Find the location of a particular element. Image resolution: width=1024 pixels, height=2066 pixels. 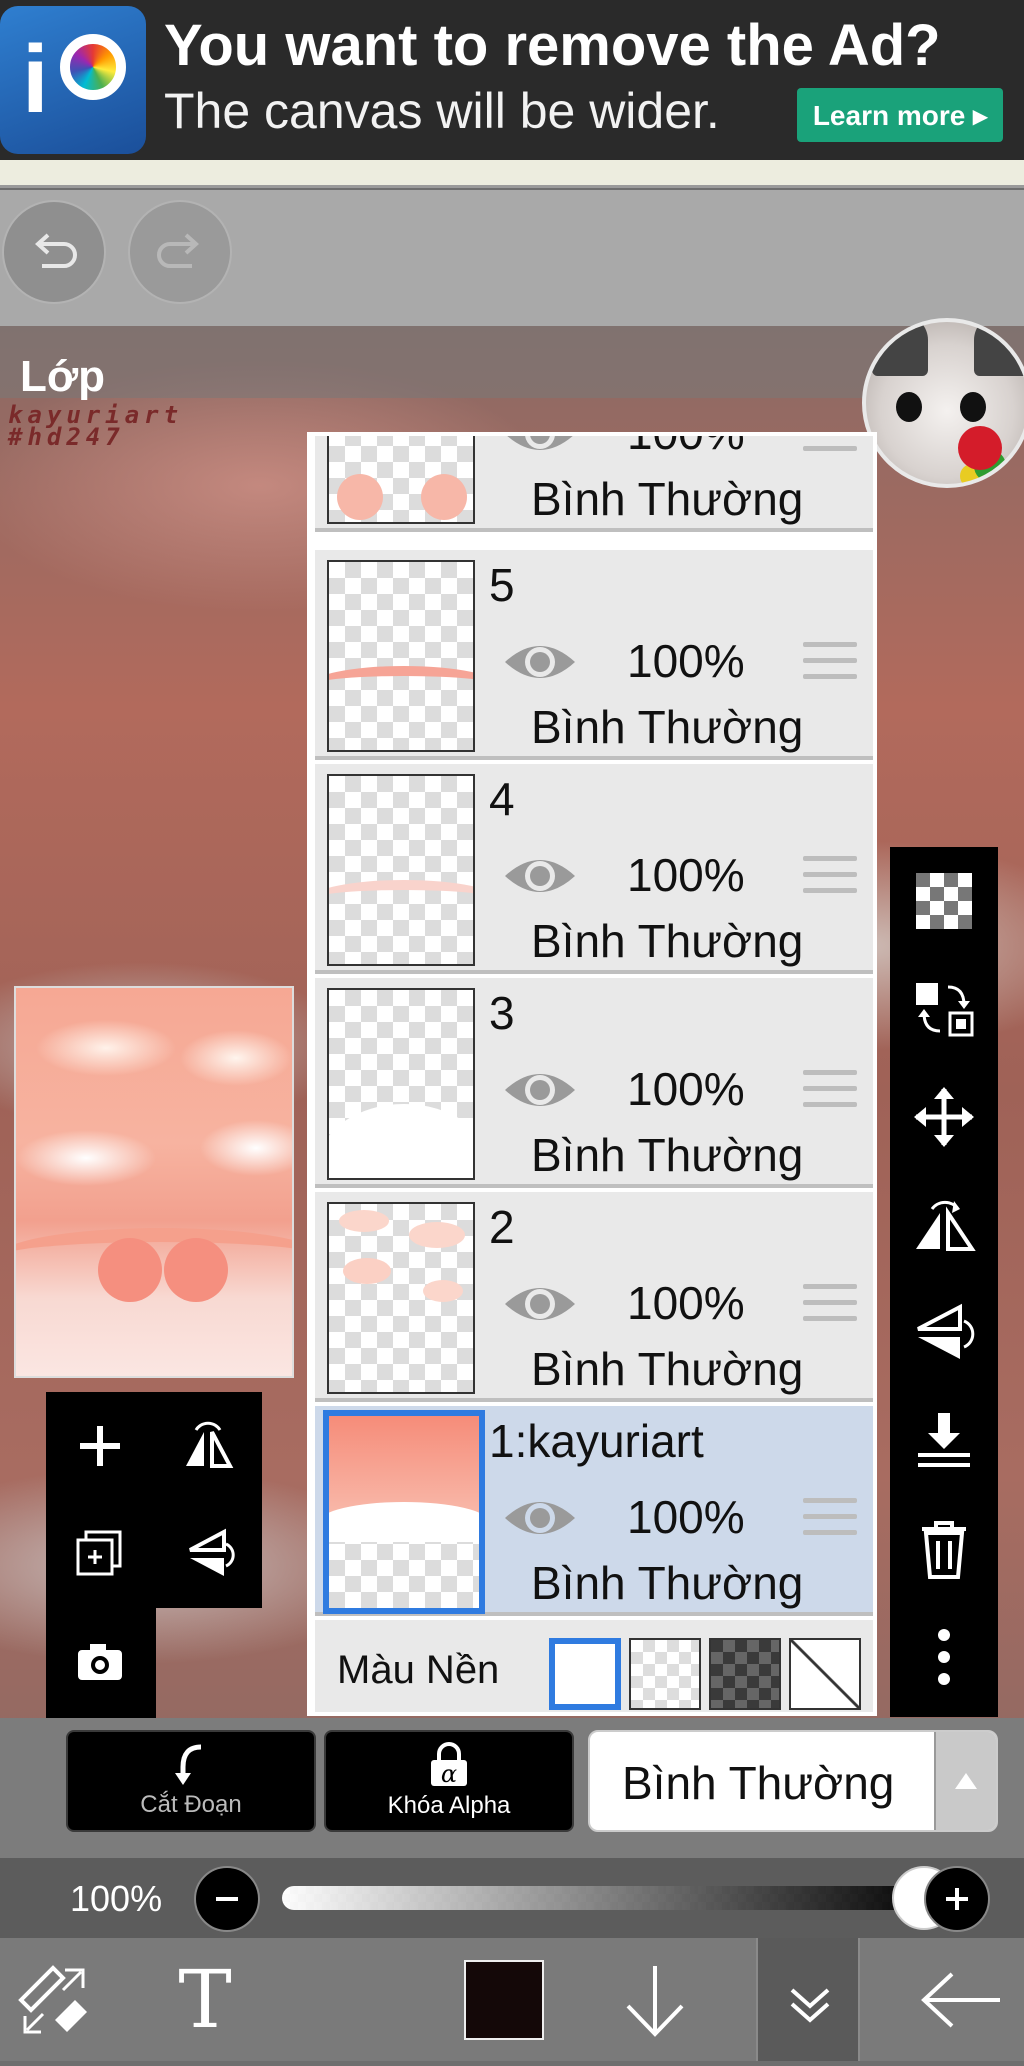

layer-action-bar: Cắt Đoạn α Khóa Alpha Bình Thường is located at coordinates (512, 1788).